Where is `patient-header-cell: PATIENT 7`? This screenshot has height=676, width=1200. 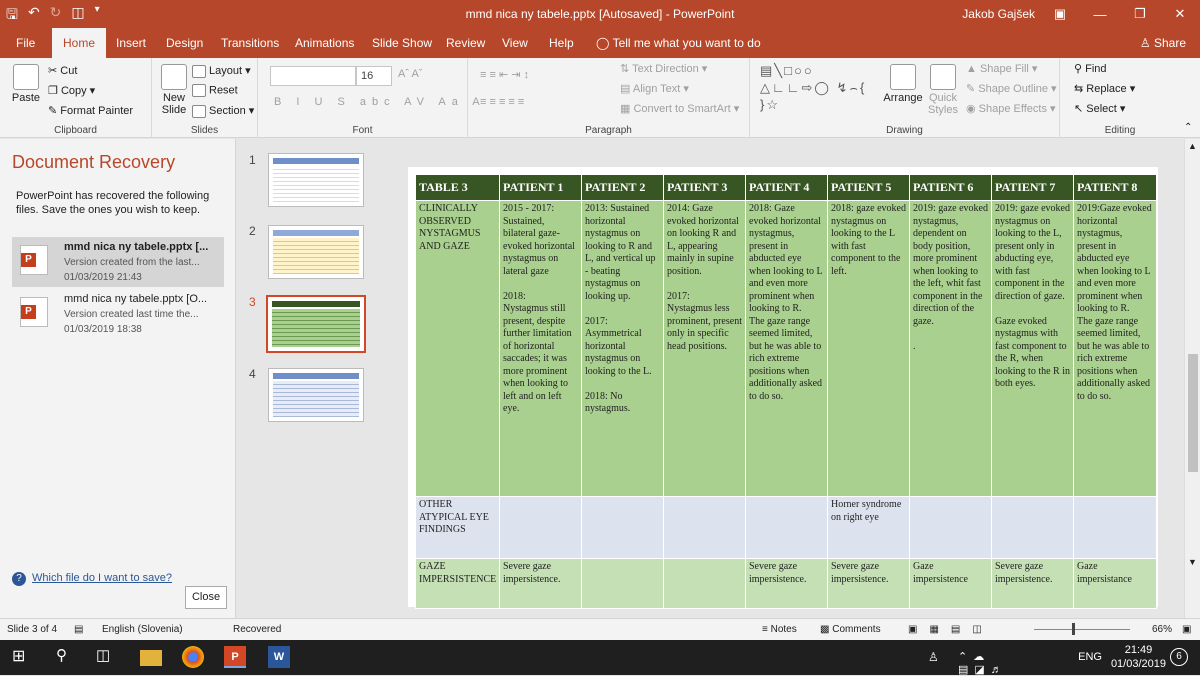 patient-header-cell: PATIENT 7 is located at coordinates (1032, 187).